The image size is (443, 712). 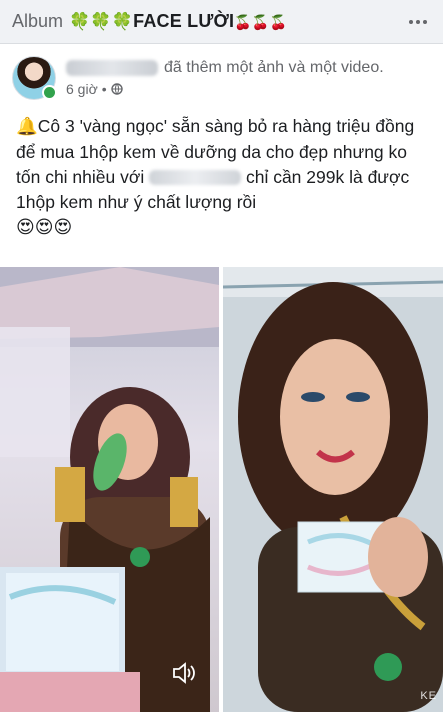 What do you see at coordinates (112, 68) in the screenshot?
I see `blurred-author-name` at bounding box center [112, 68].